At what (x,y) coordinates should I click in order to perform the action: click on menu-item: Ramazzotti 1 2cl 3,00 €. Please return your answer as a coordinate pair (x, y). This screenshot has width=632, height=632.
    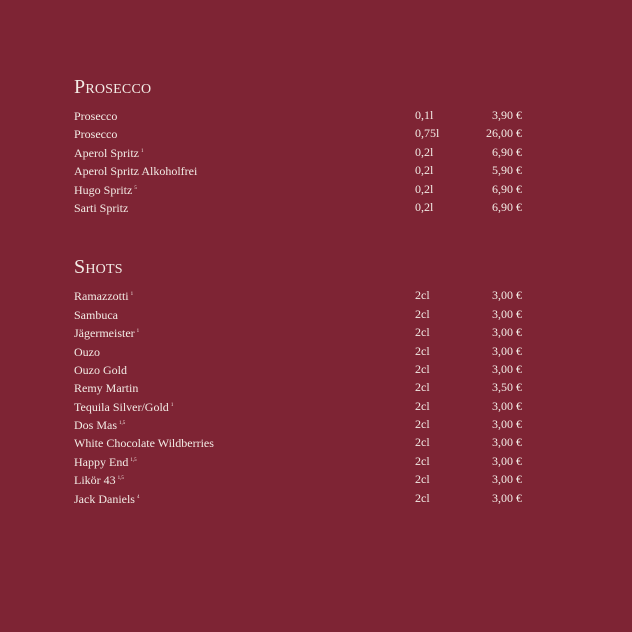
    Looking at the image, I should click on (304, 295).